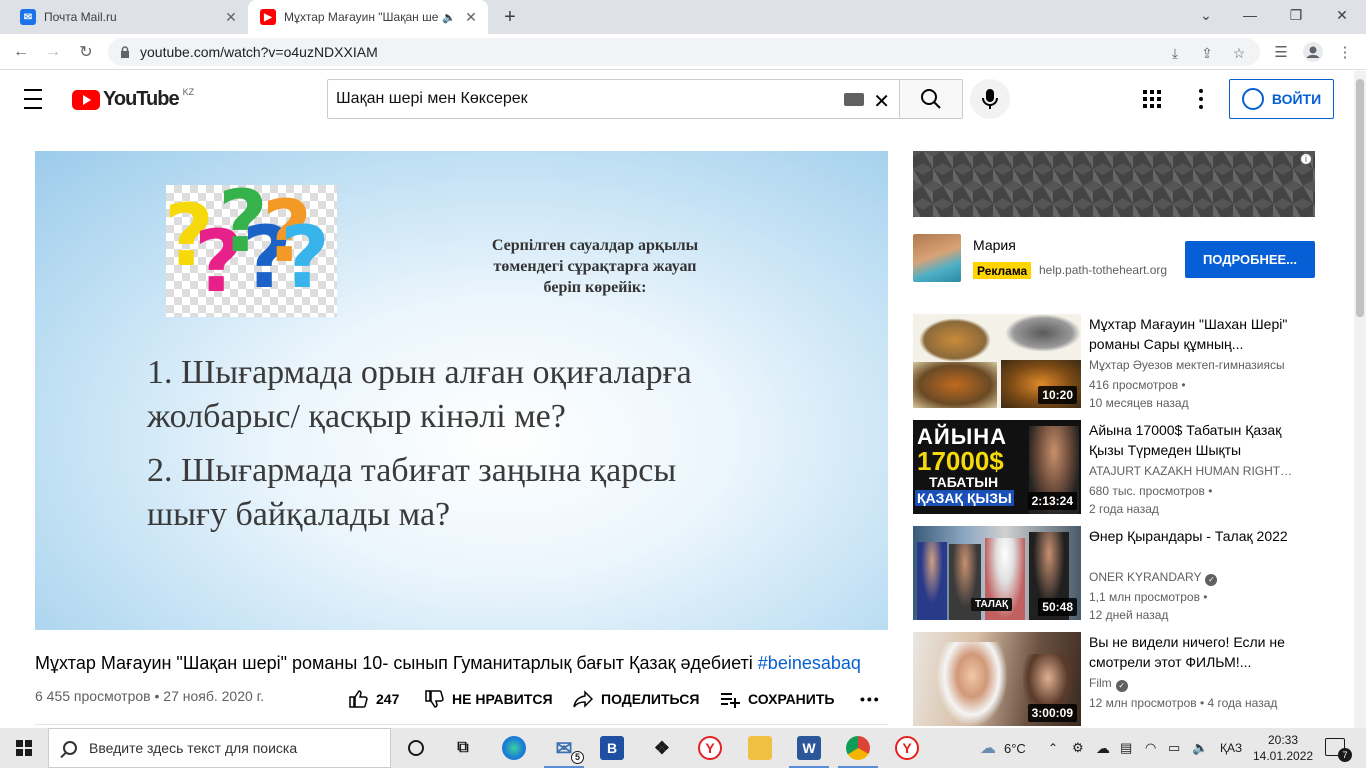 The image size is (1366, 768). What do you see at coordinates (1360, 399) in the screenshot?
I see `page-scrollbar` at bounding box center [1360, 399].